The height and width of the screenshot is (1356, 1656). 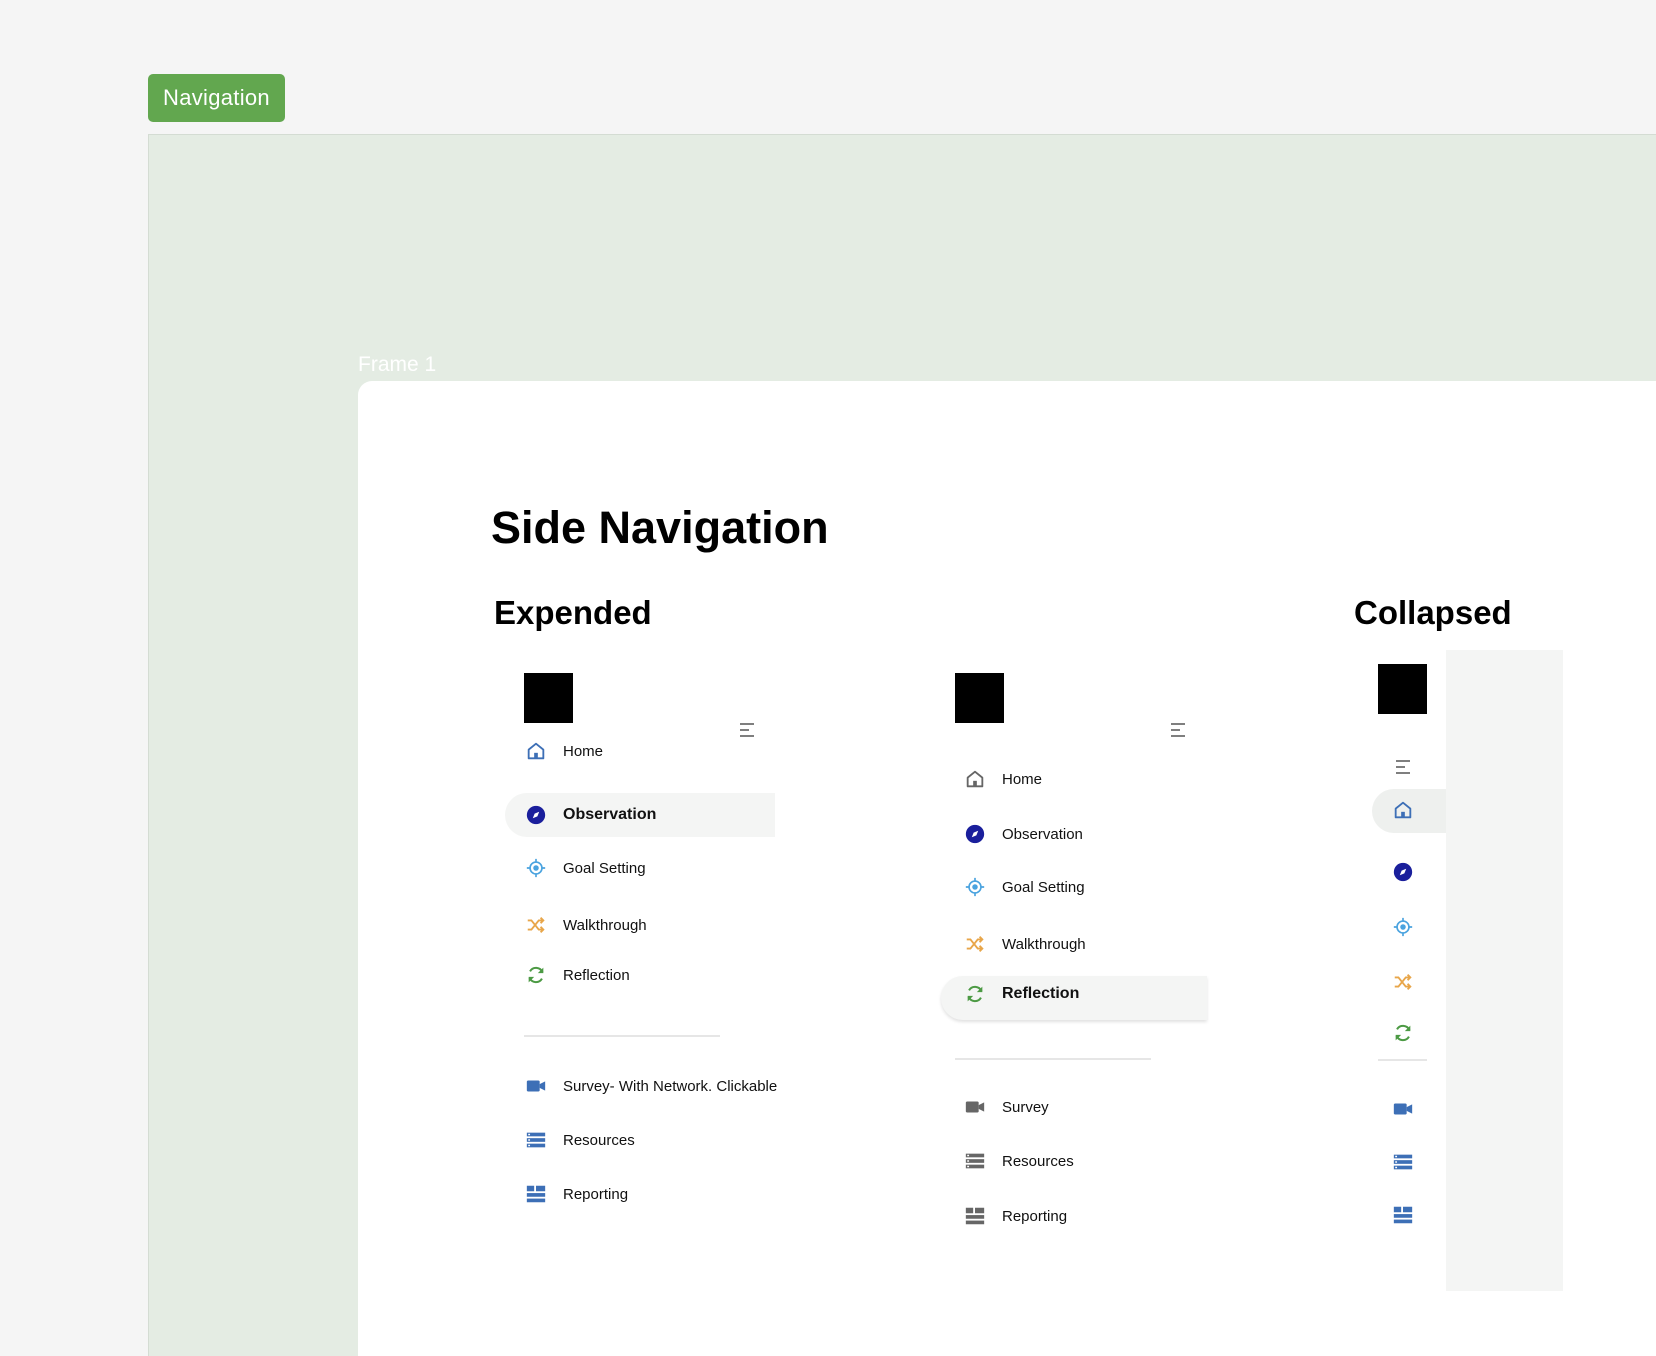 I want to click on expanded-heading: Expended, so click(x=573, y=612).